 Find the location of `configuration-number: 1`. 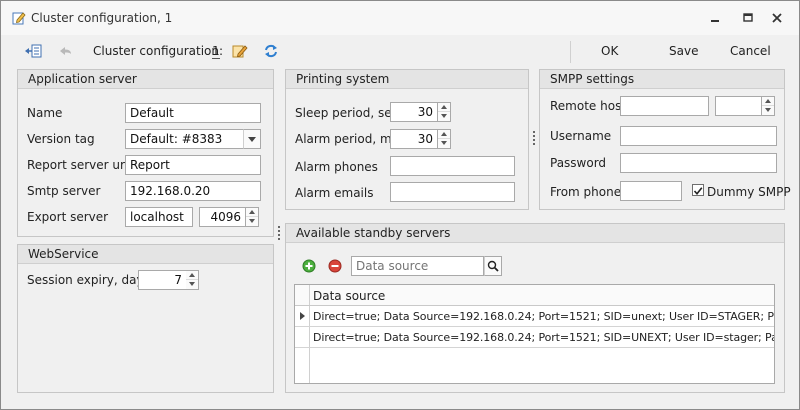

configuration-number: 1 is located at coordinates (216, 51).